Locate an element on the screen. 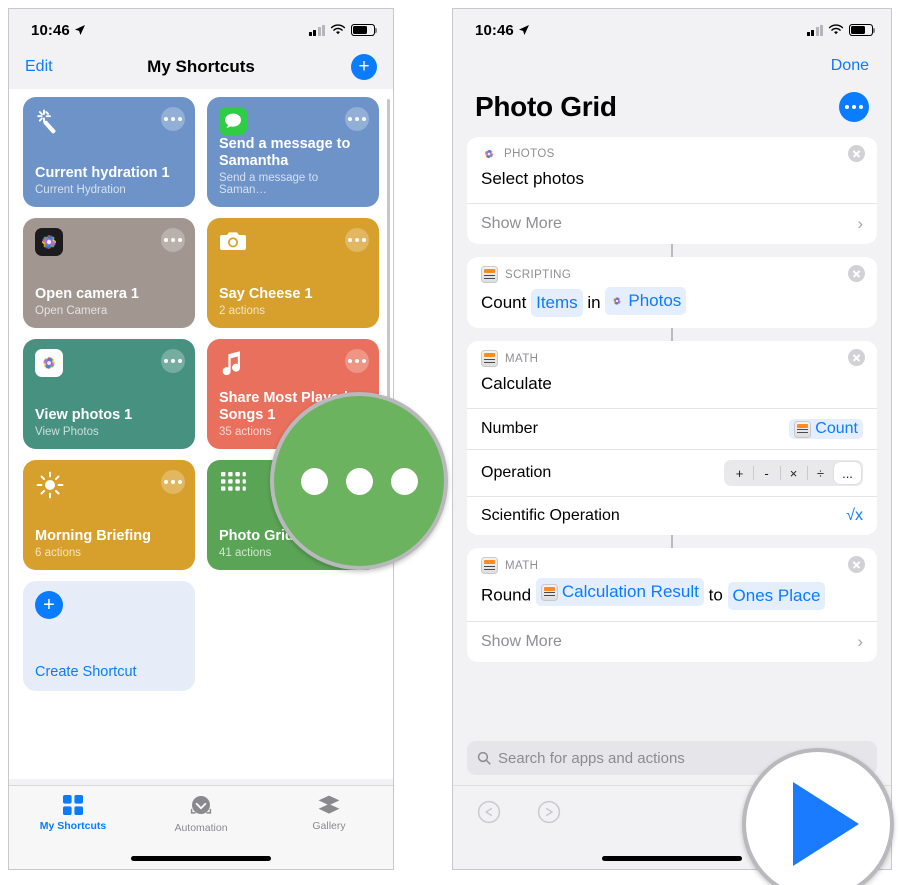  create-shortcut-tile: + Create Shortcut is located at coordinates (109, 636).